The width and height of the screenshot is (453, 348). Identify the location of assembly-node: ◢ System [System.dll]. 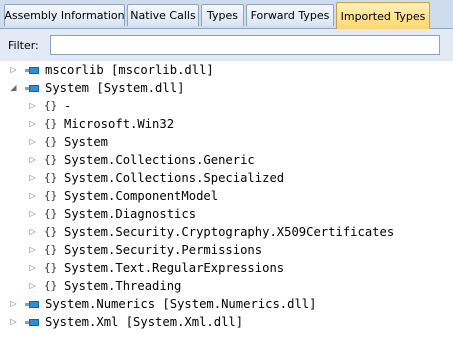
(226, 88).